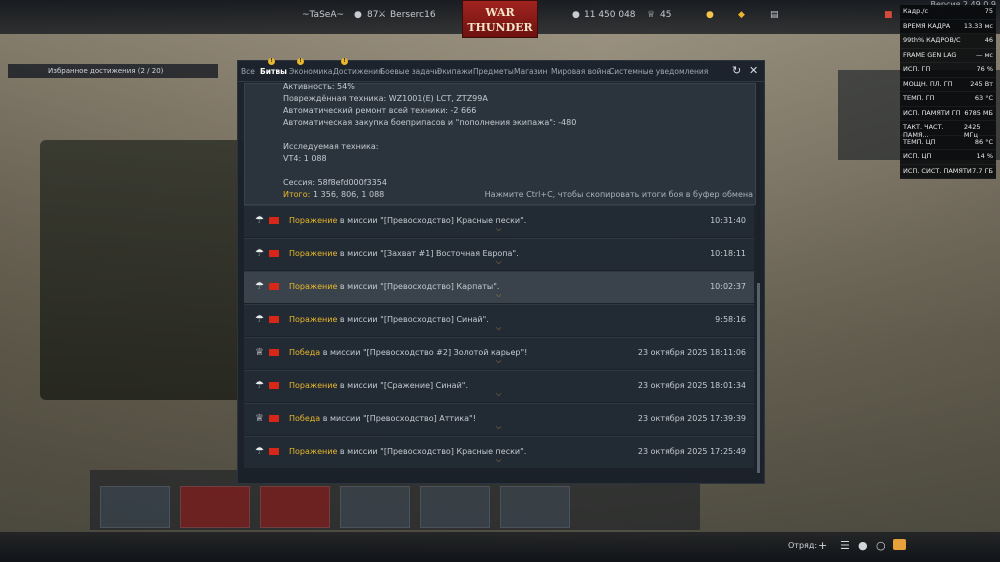 Image resolution: width=1000 pixels, height=562 pixels. Describe the element at coordinates (581, 71) in the screenshot. I see `tab-8: Мировая война` at that location.